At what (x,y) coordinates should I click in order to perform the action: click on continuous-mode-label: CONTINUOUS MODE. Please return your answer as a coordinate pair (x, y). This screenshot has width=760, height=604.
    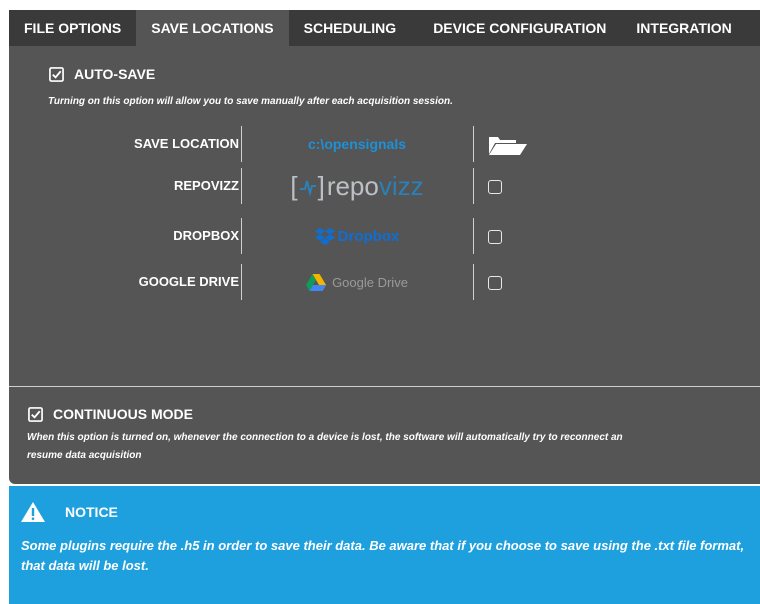
    Looking at the image, I should click on (123, 414).